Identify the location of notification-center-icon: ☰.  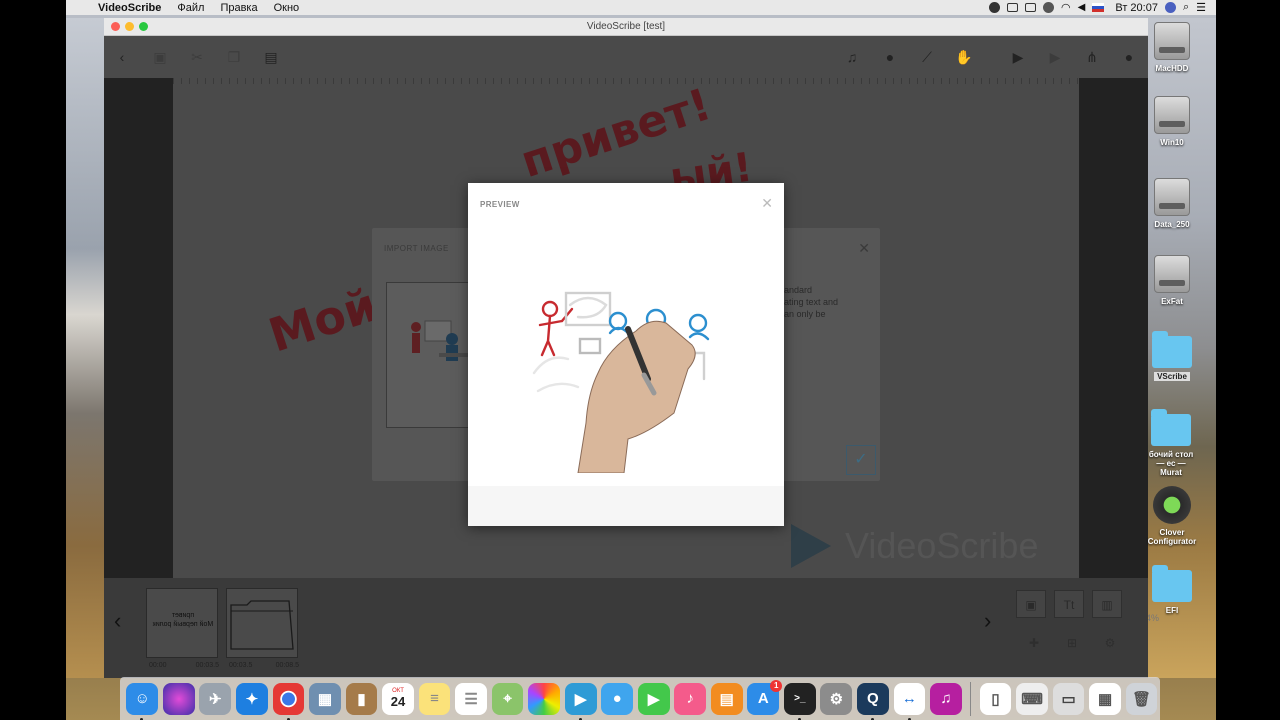
(1201, 7).